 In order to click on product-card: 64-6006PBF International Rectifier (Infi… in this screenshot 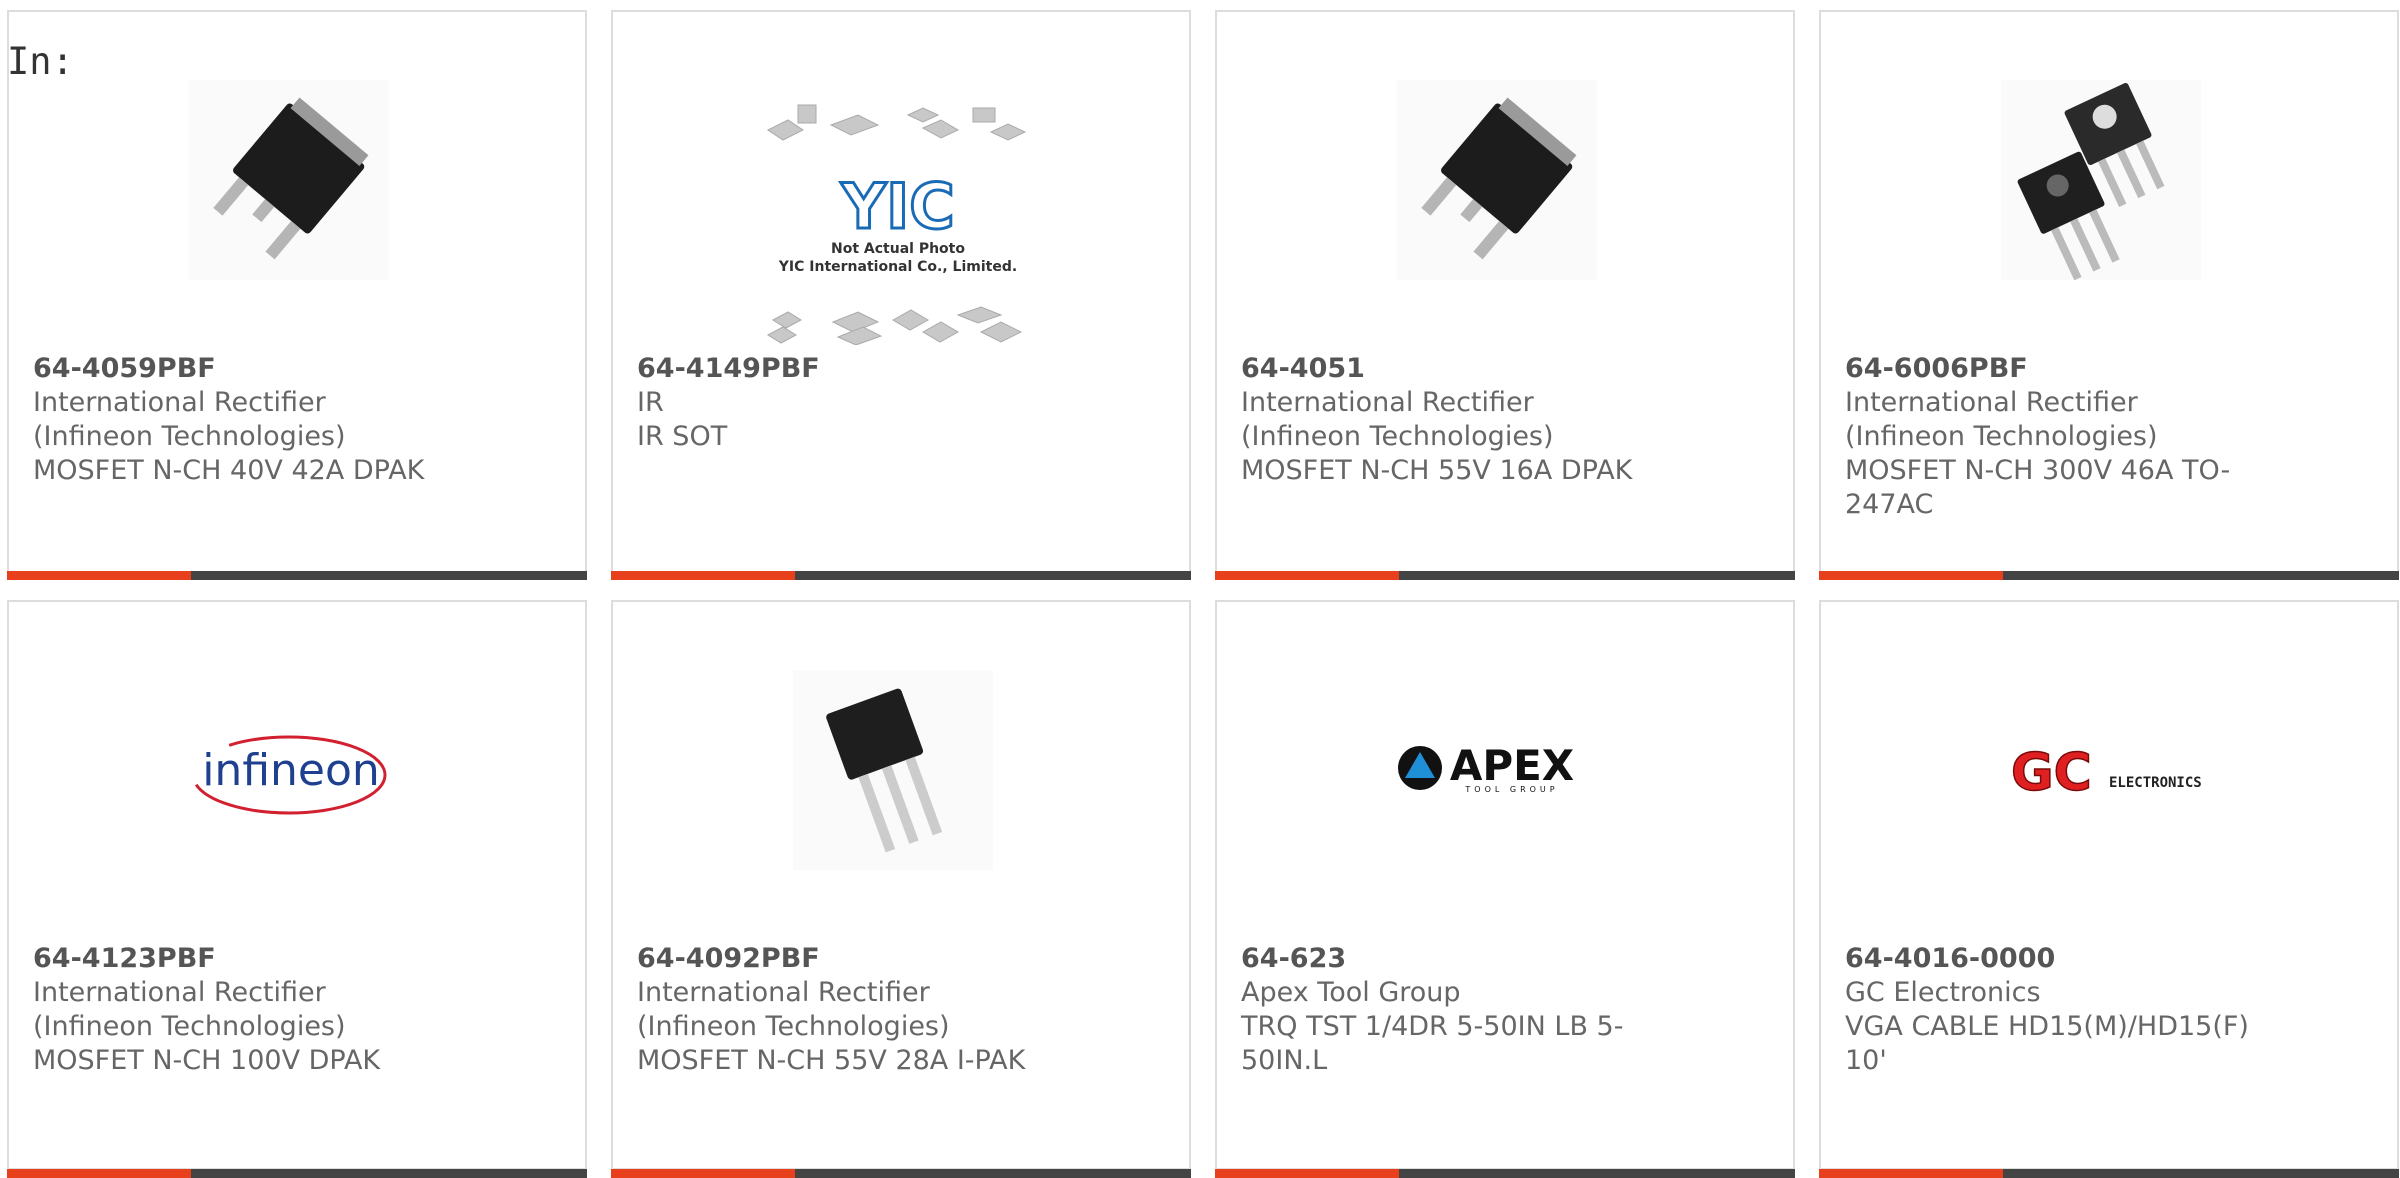, I will do `click(2109, 295)`.